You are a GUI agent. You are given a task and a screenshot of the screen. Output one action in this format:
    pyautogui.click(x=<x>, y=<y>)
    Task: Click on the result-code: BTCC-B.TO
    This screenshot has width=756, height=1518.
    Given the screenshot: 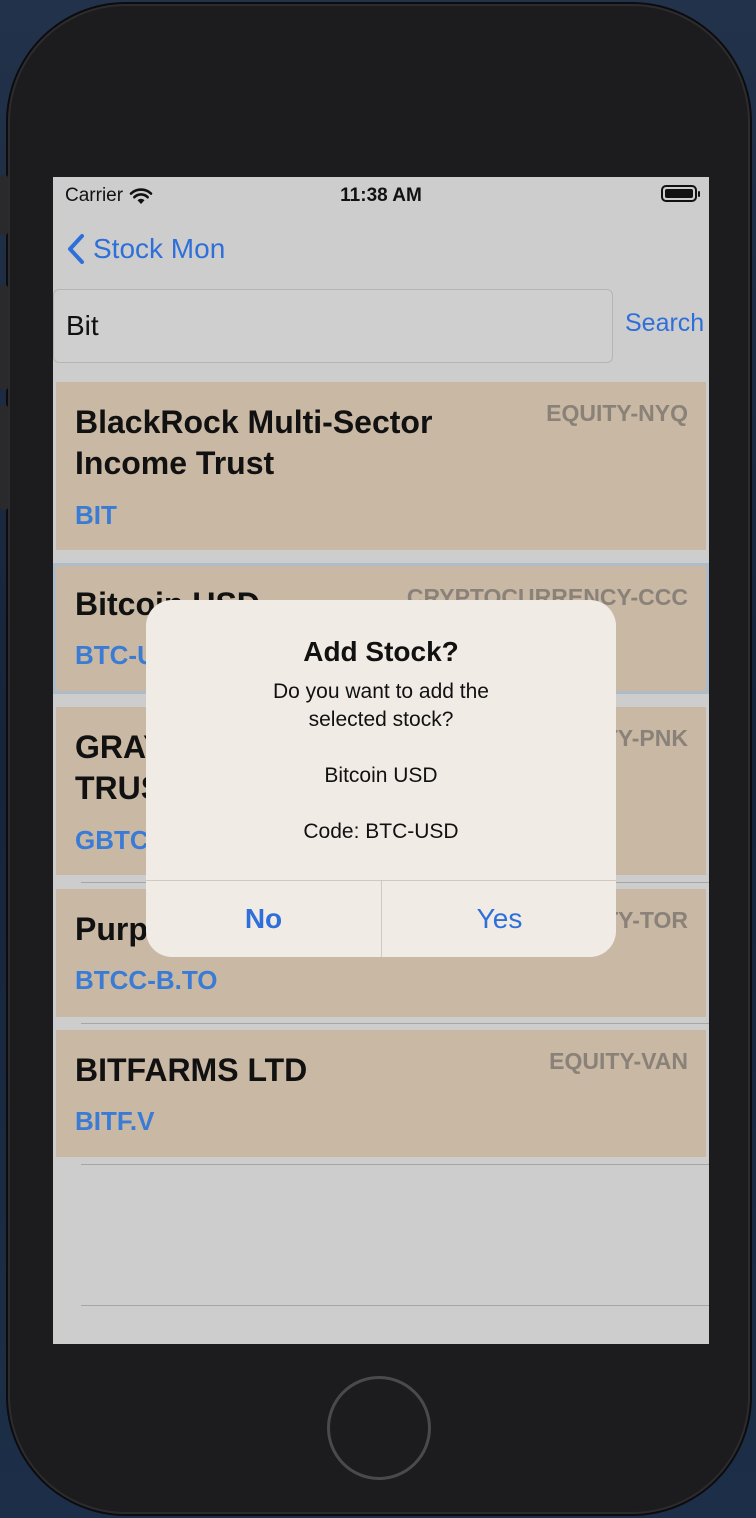 What is the action you would take?
    pyautogui.click(x=146, y=980)
    